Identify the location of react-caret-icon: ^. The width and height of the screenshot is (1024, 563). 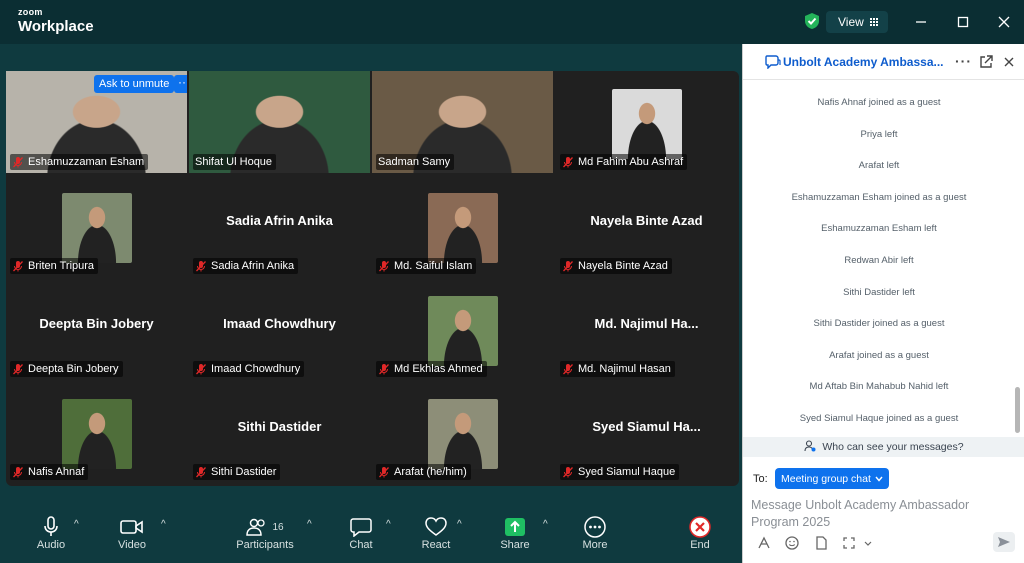
(459, 524).